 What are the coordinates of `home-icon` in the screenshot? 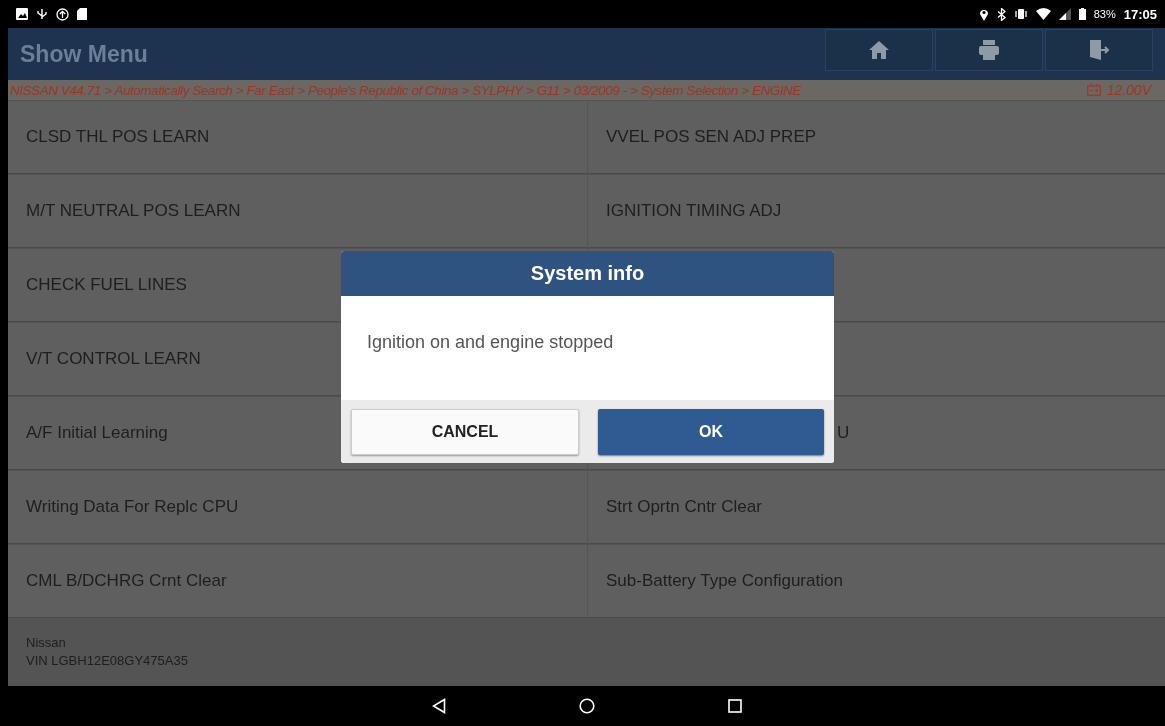 It's located at (879, 50).